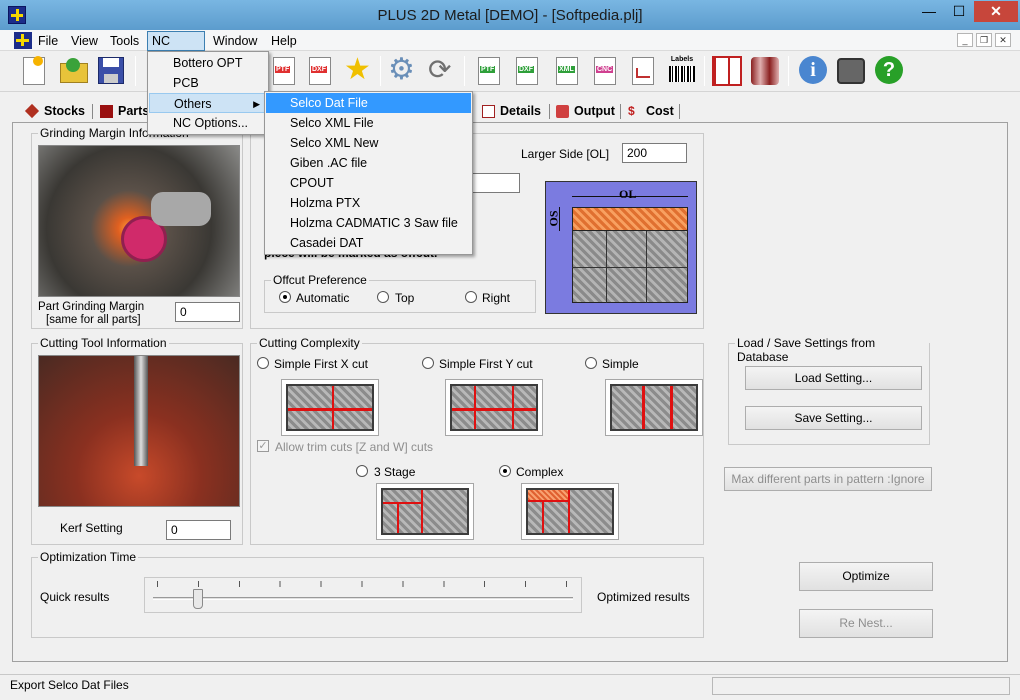  Describe the element at coordinates (562, 111) in the screenshot. I see `printer-icon` at that location.